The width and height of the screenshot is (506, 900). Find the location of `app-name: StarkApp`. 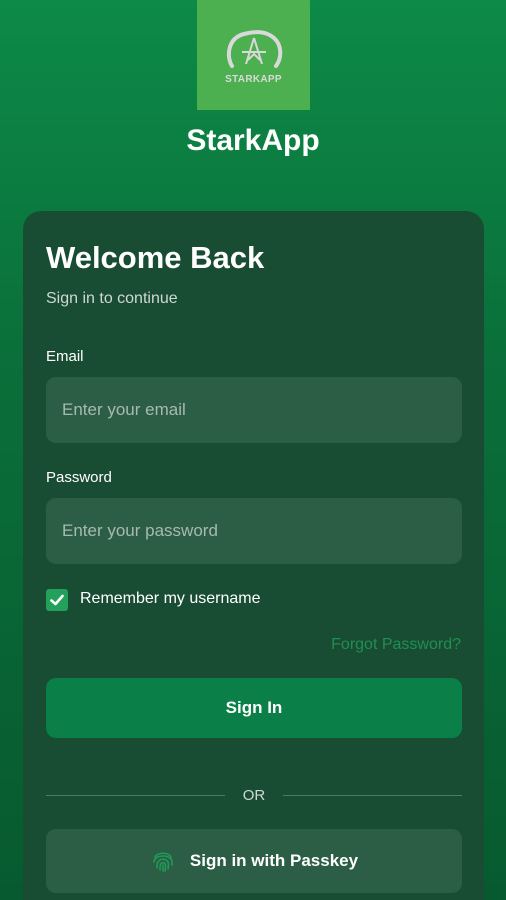

app-name: StarkApp is located at coordinates (253, 140).